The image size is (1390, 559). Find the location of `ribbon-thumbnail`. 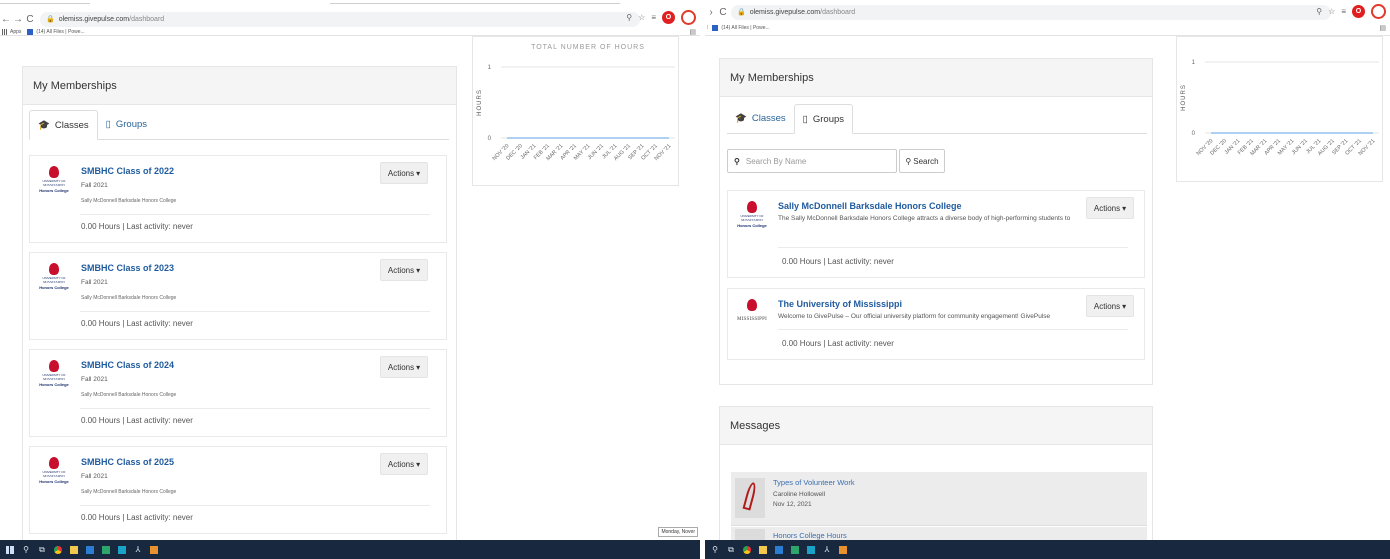

ribbon-thumbnail is located at coordinates (750, 498).